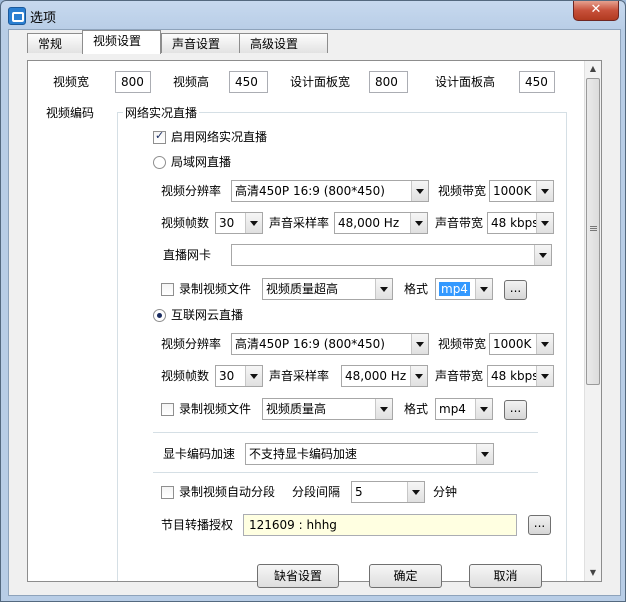 This screenshot has height=602, width=626. What do you see at coordinates (416, 289) in the screenshot?
I see `lan-format-label: 格式` at bounding box center [416, 289].